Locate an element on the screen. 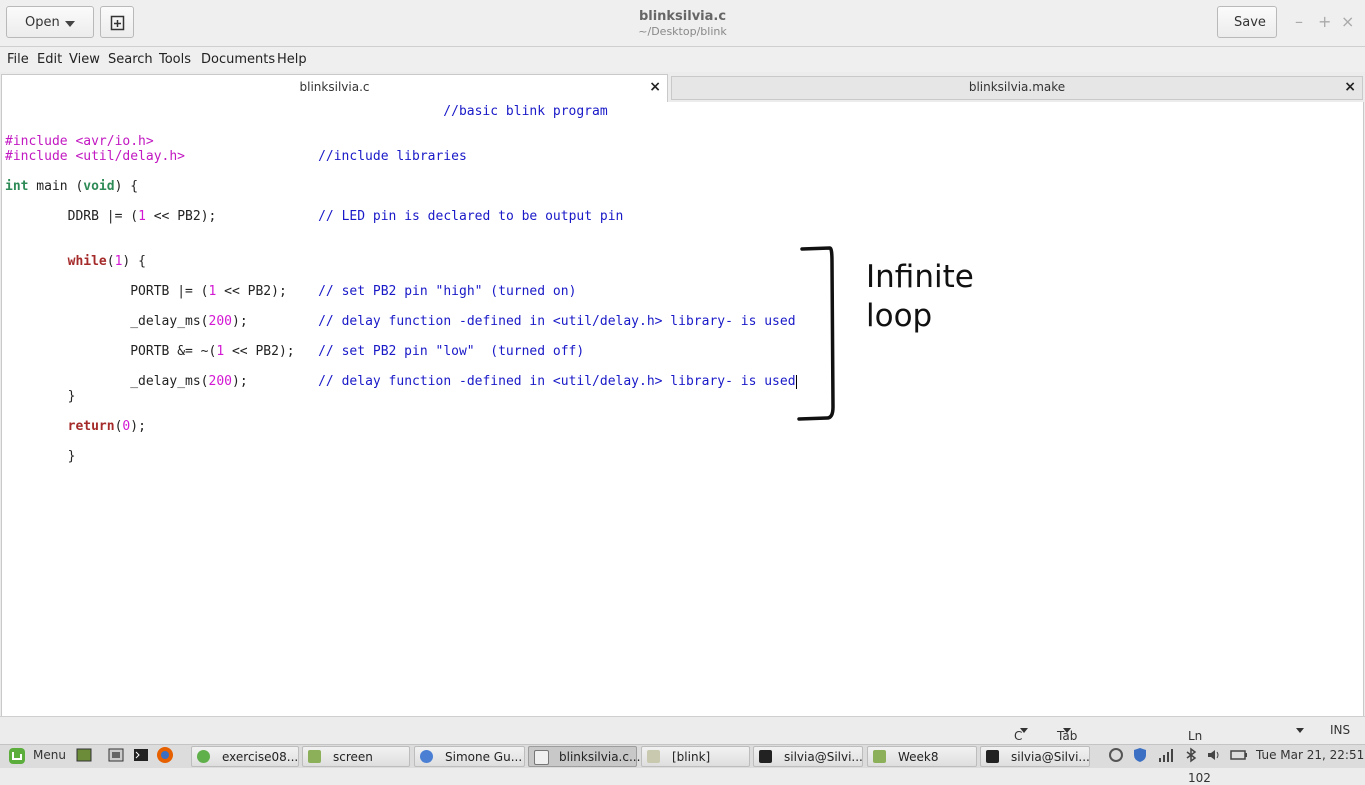 This screenshot has width=1365, height=785. task-label: Week8 is located at coordinates (918, 757).